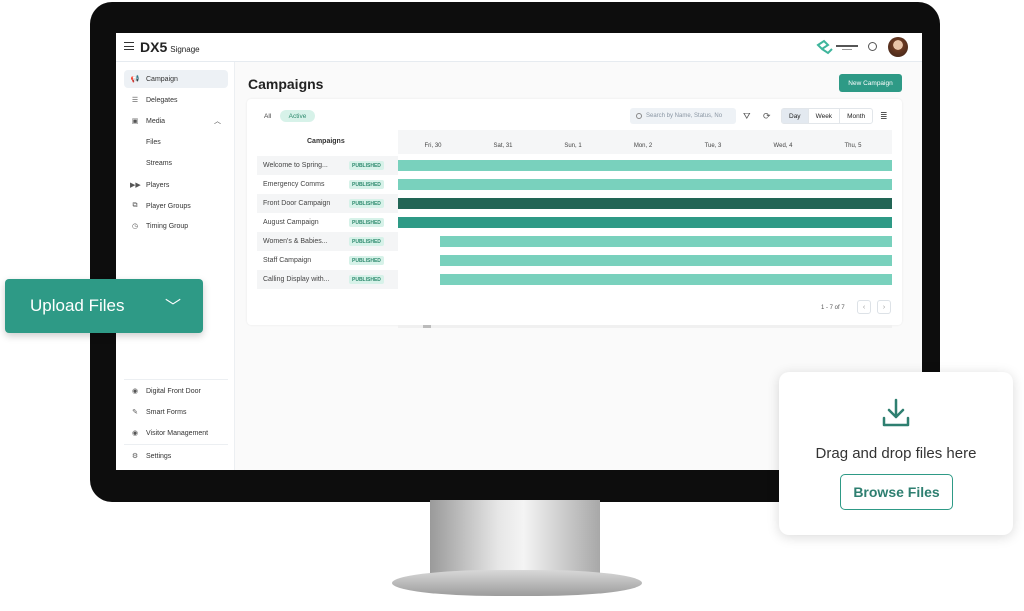  What do you see at coordinates (176, 163) in the screenshot?
I see `sidebar-item-streams: Streams` at bounding box center [176, 163].